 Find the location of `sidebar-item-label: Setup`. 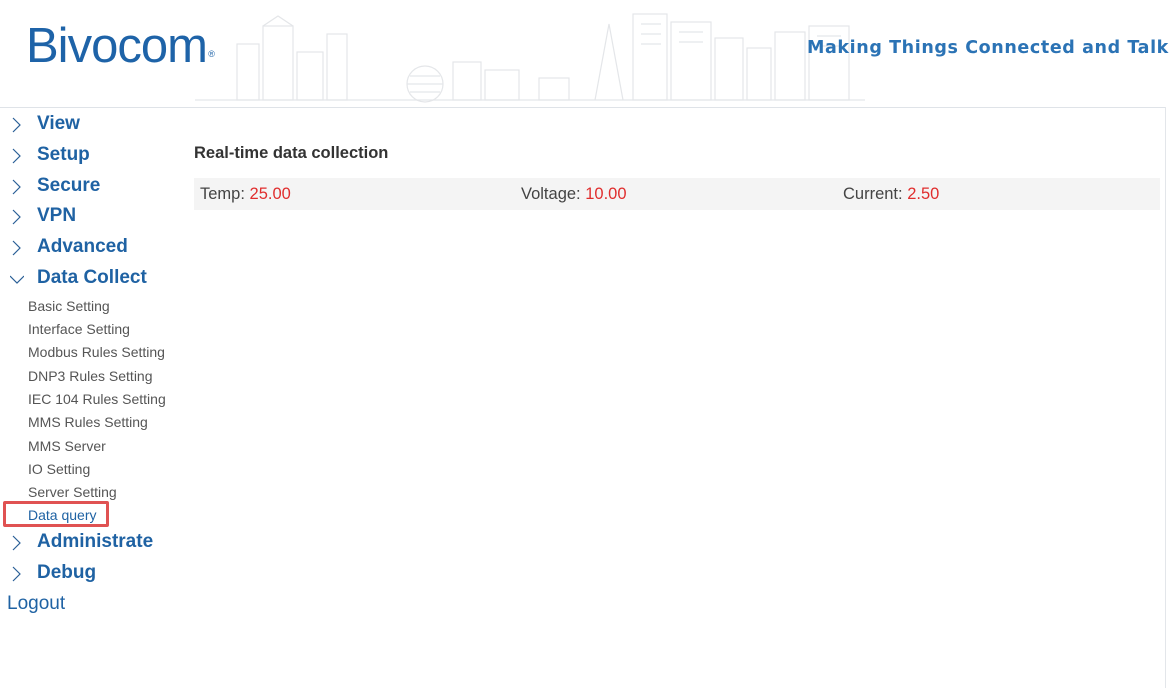

sidebar-item-label: Setup is located at coordinates (63, 154).